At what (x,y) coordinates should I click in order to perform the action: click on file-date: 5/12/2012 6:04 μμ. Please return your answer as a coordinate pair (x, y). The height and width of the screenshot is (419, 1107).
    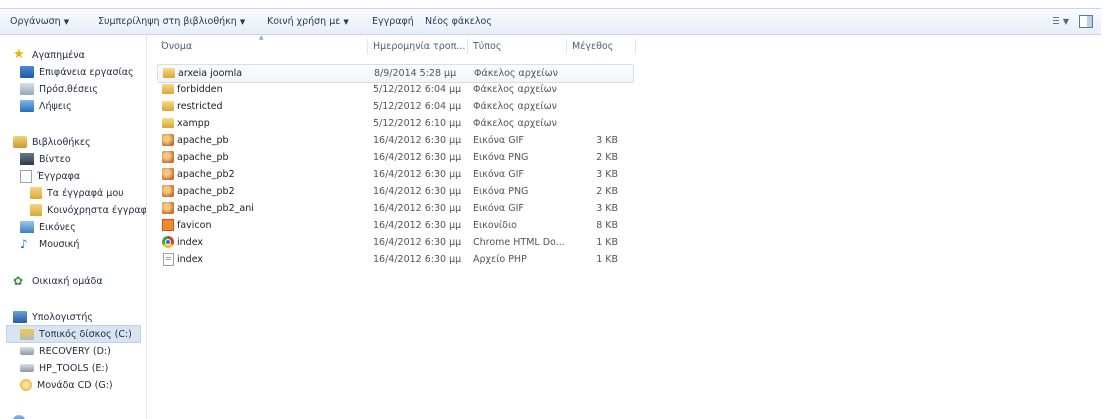
    Looking at the image, I should click on (417, 89).